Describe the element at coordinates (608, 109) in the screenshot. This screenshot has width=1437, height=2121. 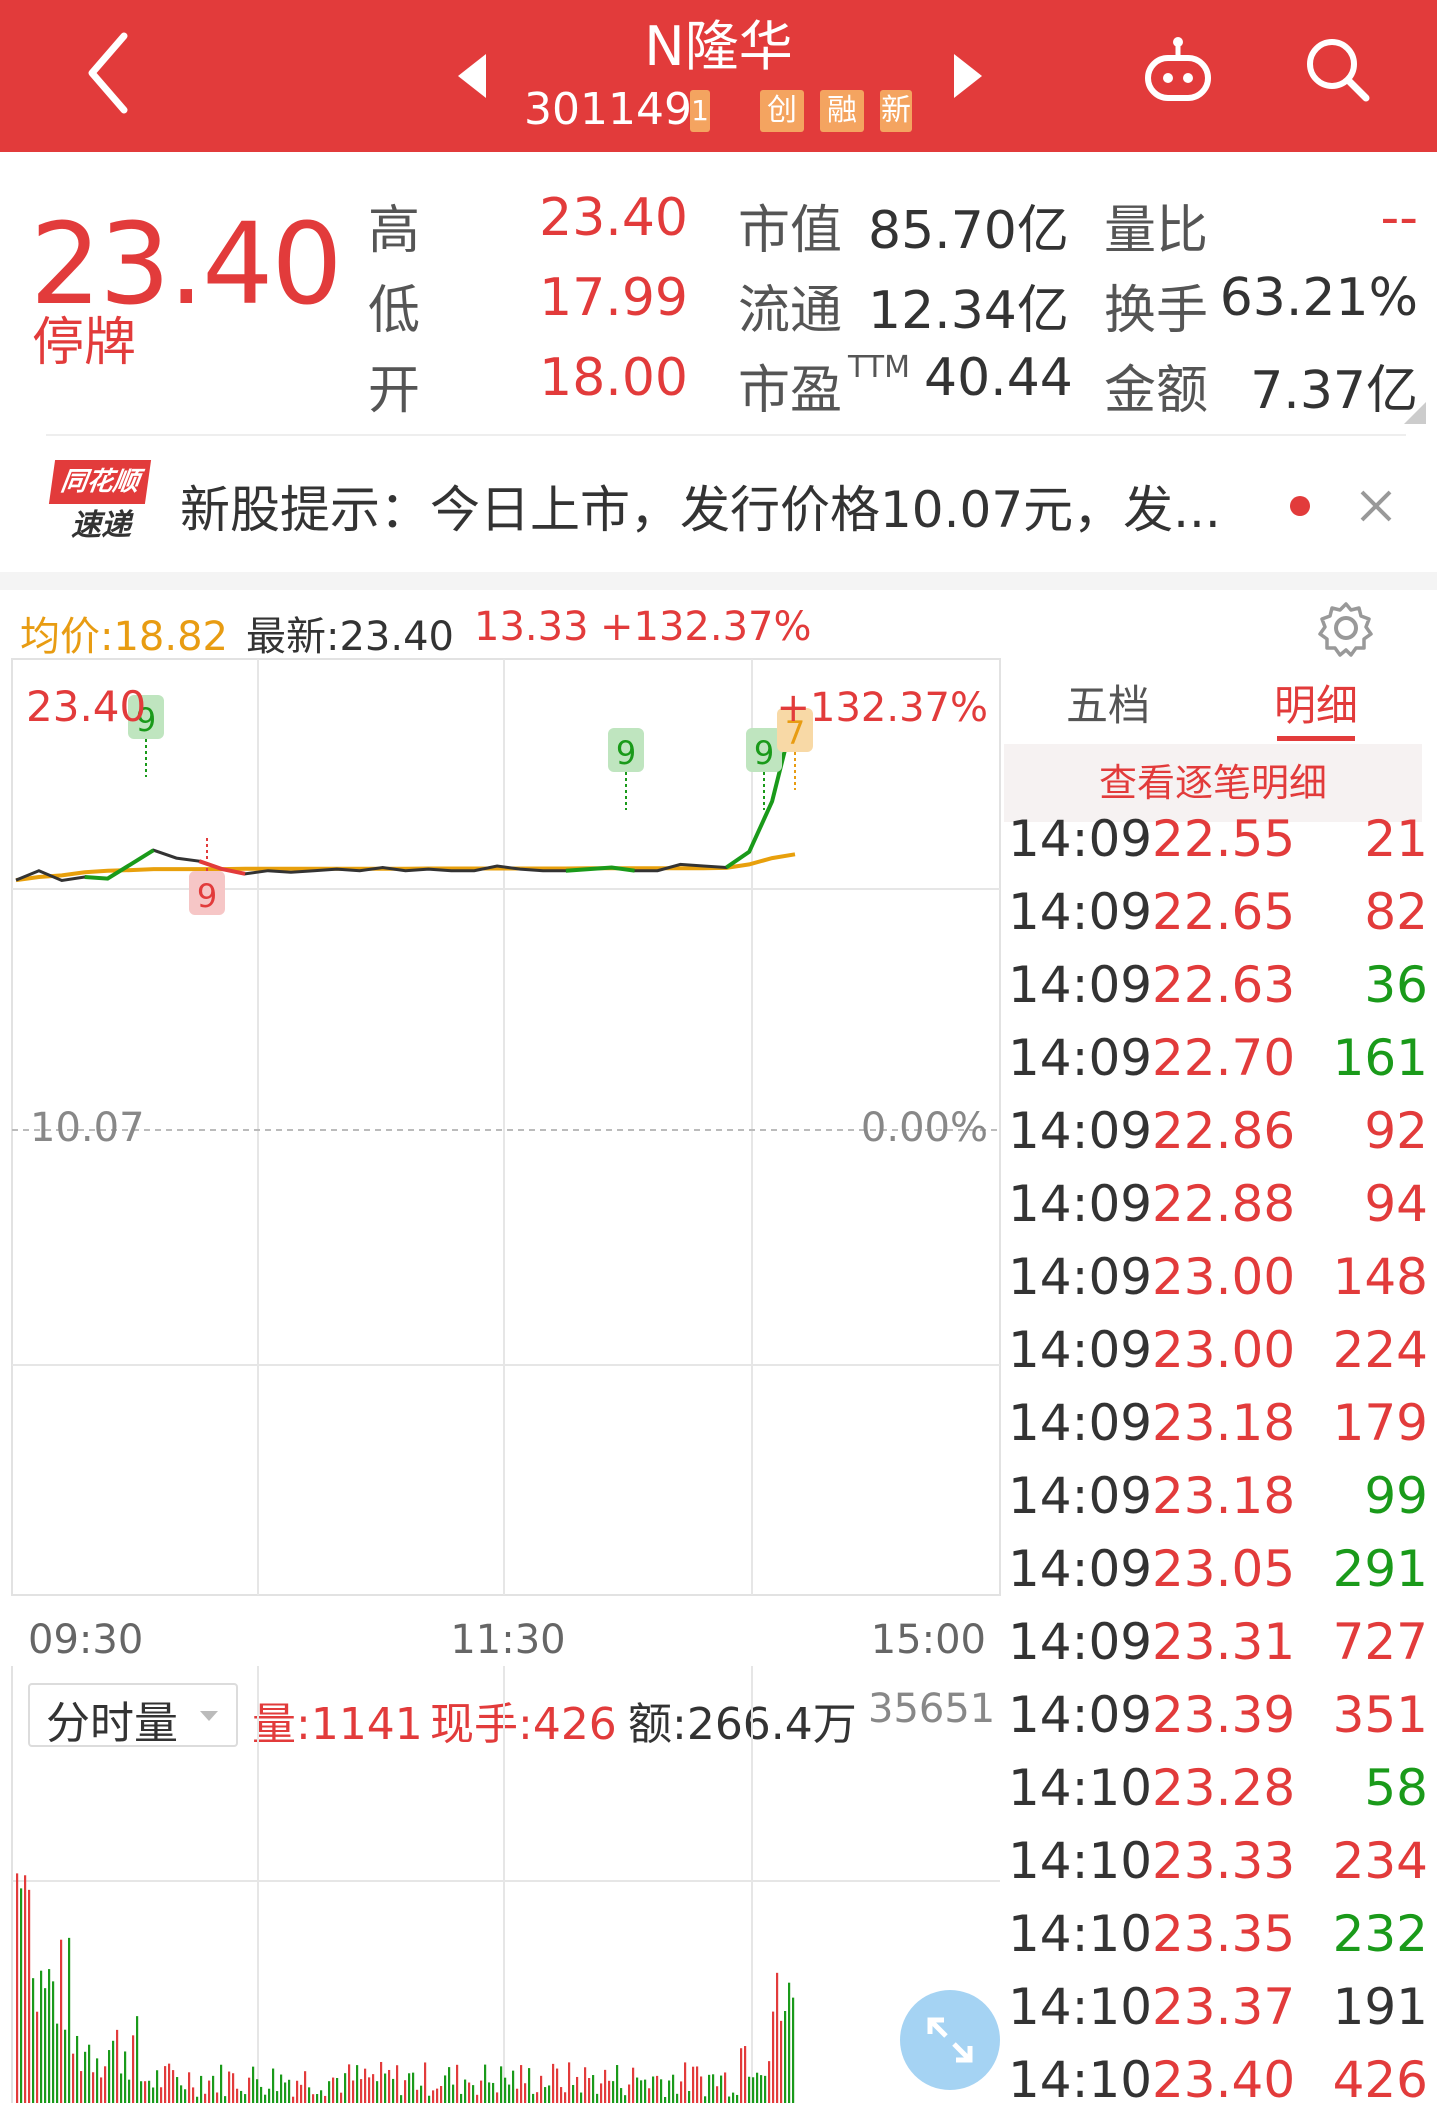
I see `stock-code: 301149` at that location.